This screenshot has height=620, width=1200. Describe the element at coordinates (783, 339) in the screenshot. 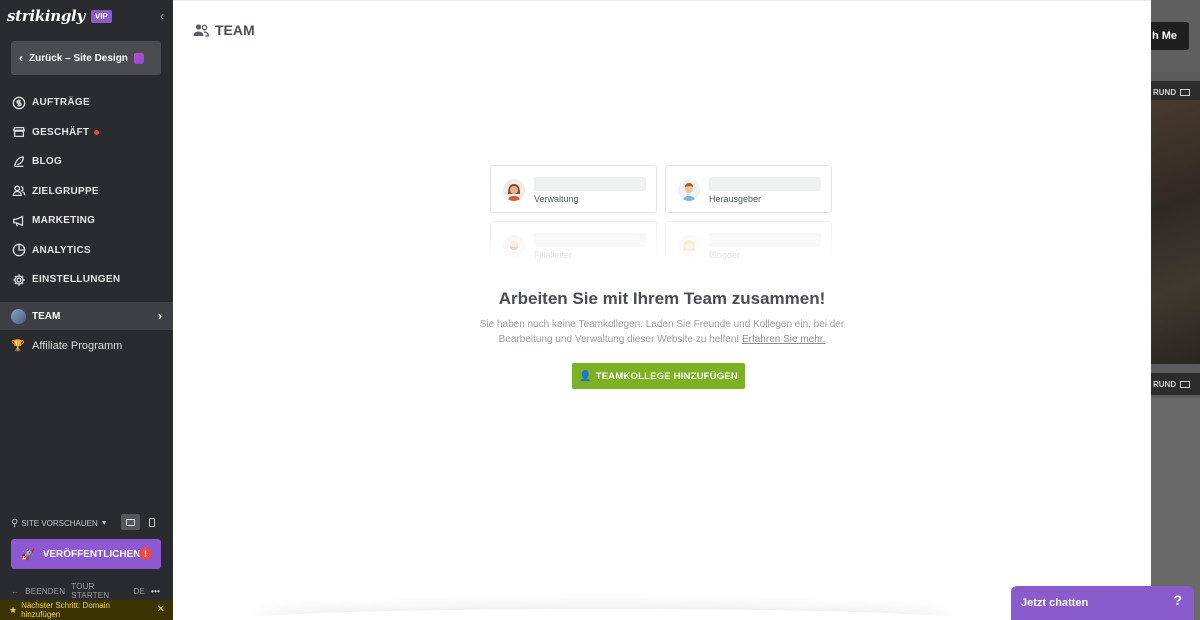

I see `learn-more-link: Erfahren Sie mehr.` at that location.